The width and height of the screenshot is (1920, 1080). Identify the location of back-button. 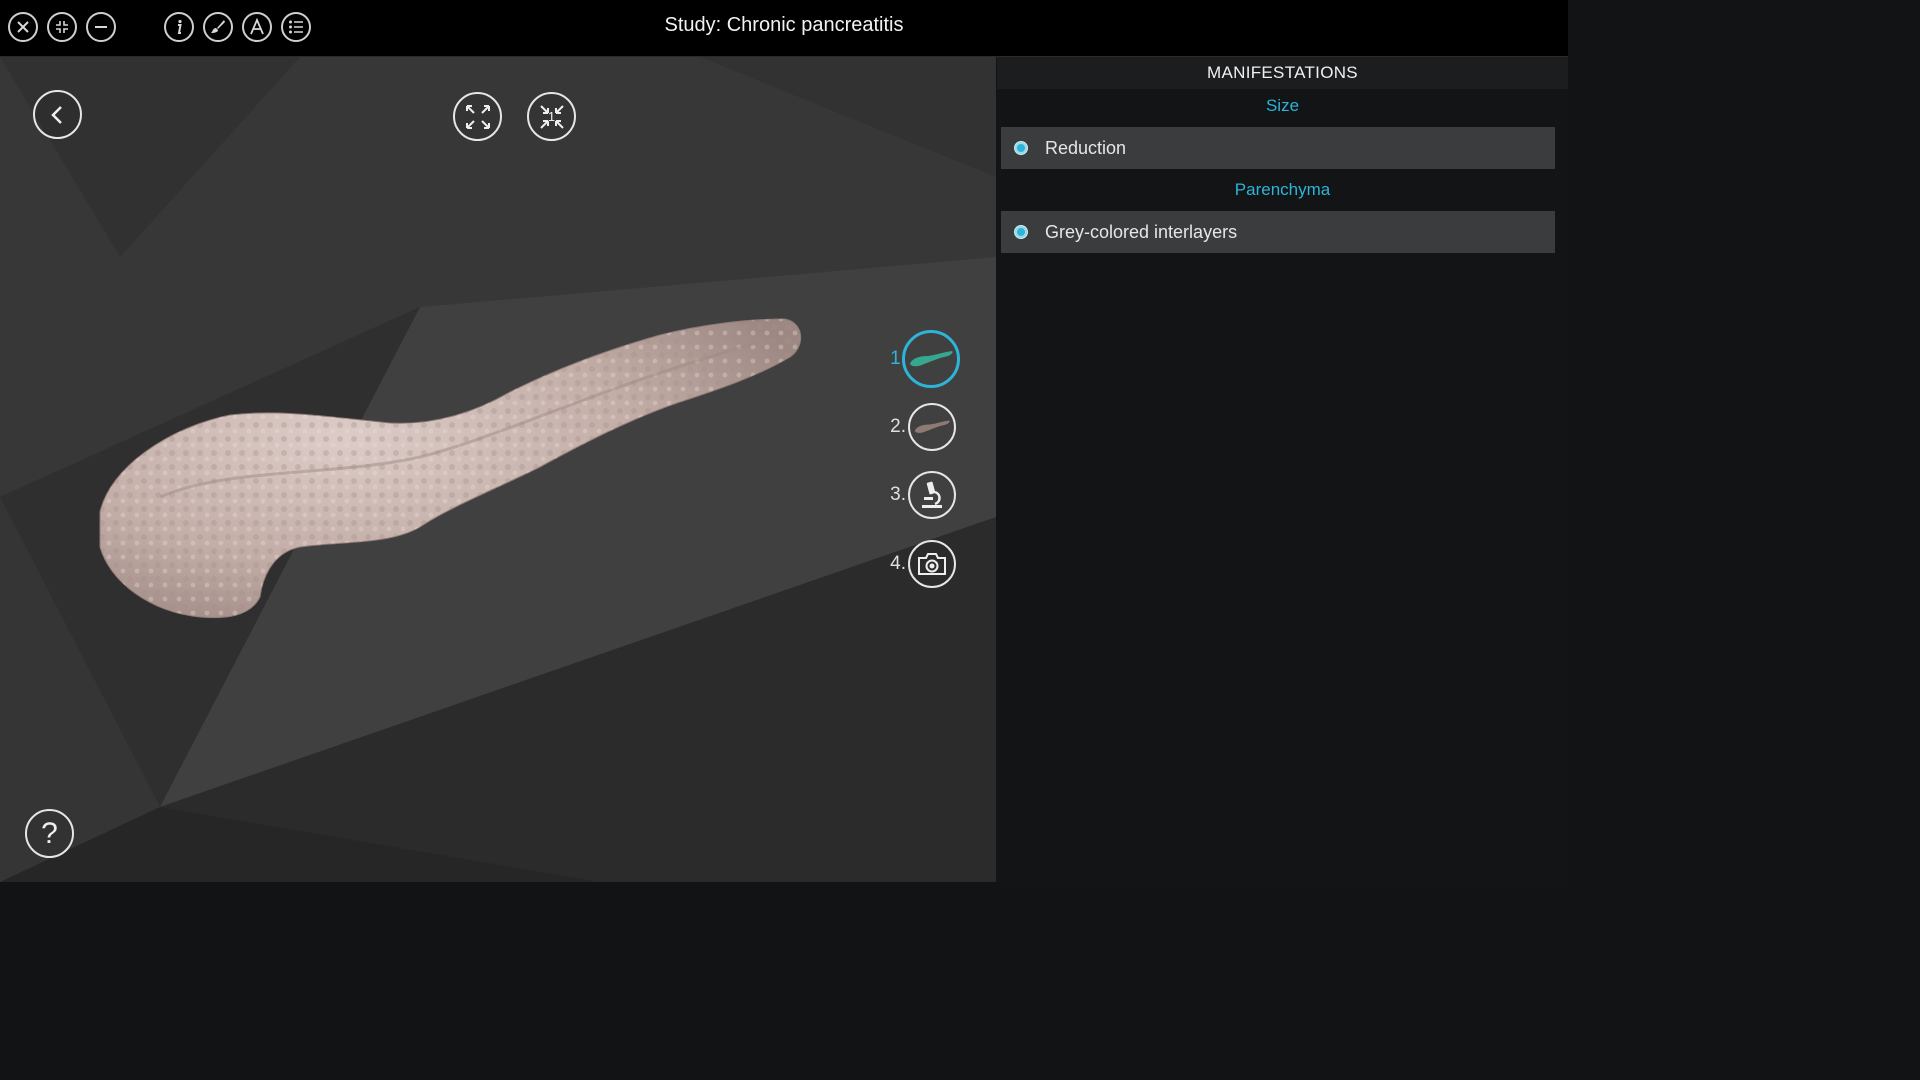
(57, 114).